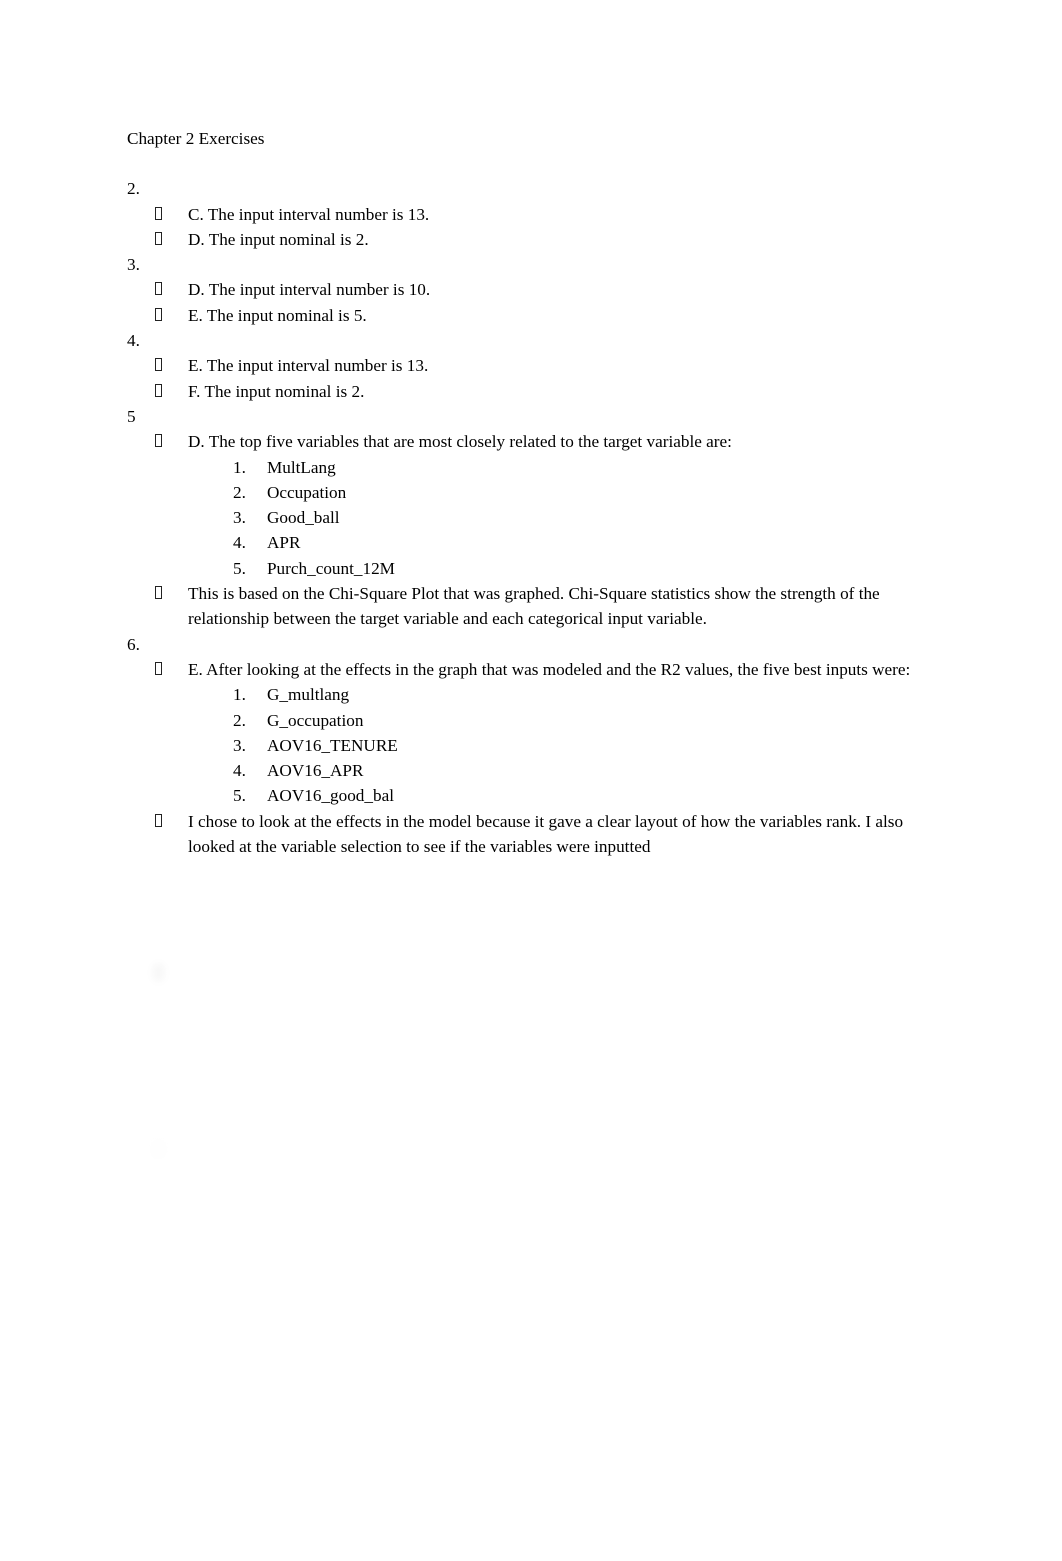 This screenshot has height=1561, width=1062. What do you see at coordinates (303, 518) in the screenshot?
I see `nested-list-label: Good_ball` at bounding box center [303, 518].